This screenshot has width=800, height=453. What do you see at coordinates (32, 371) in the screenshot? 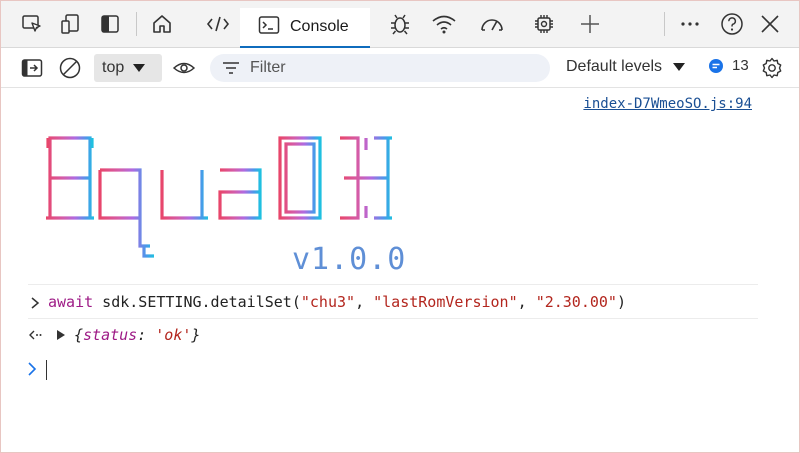
I see `input-prompt-chevron-icon` at bounding box center [32, 371].